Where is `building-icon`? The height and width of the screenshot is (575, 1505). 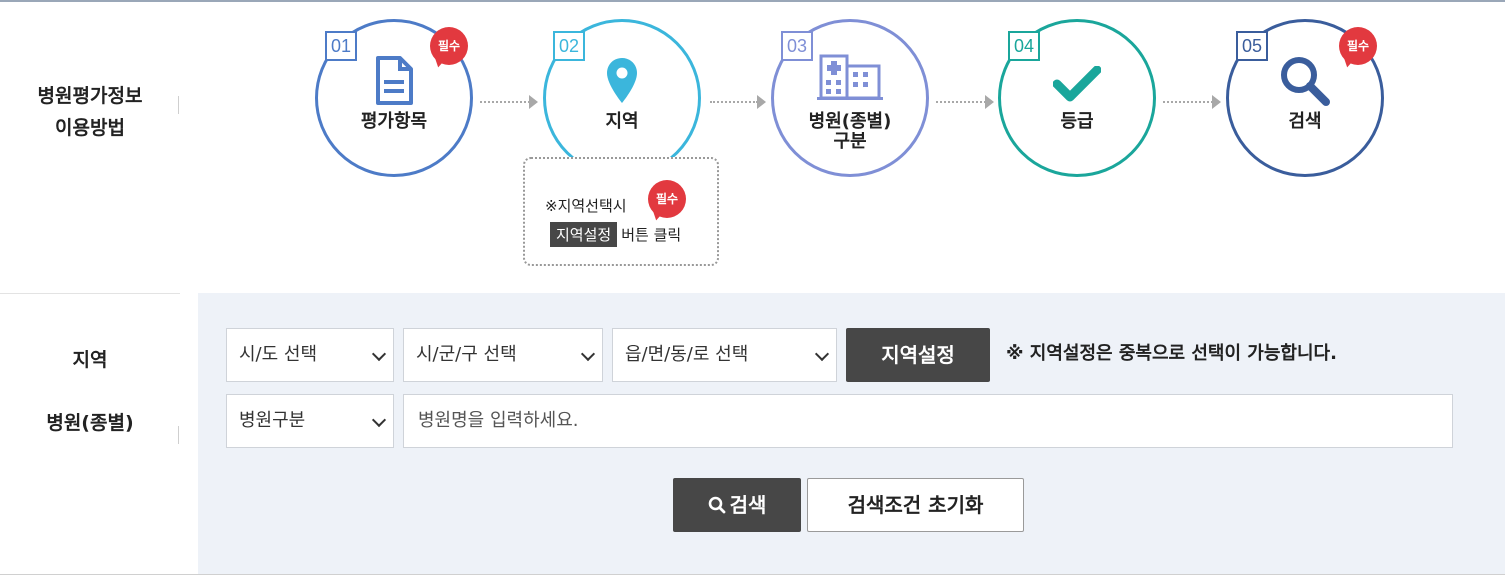 building-icon is located at coordinates (850, 79).